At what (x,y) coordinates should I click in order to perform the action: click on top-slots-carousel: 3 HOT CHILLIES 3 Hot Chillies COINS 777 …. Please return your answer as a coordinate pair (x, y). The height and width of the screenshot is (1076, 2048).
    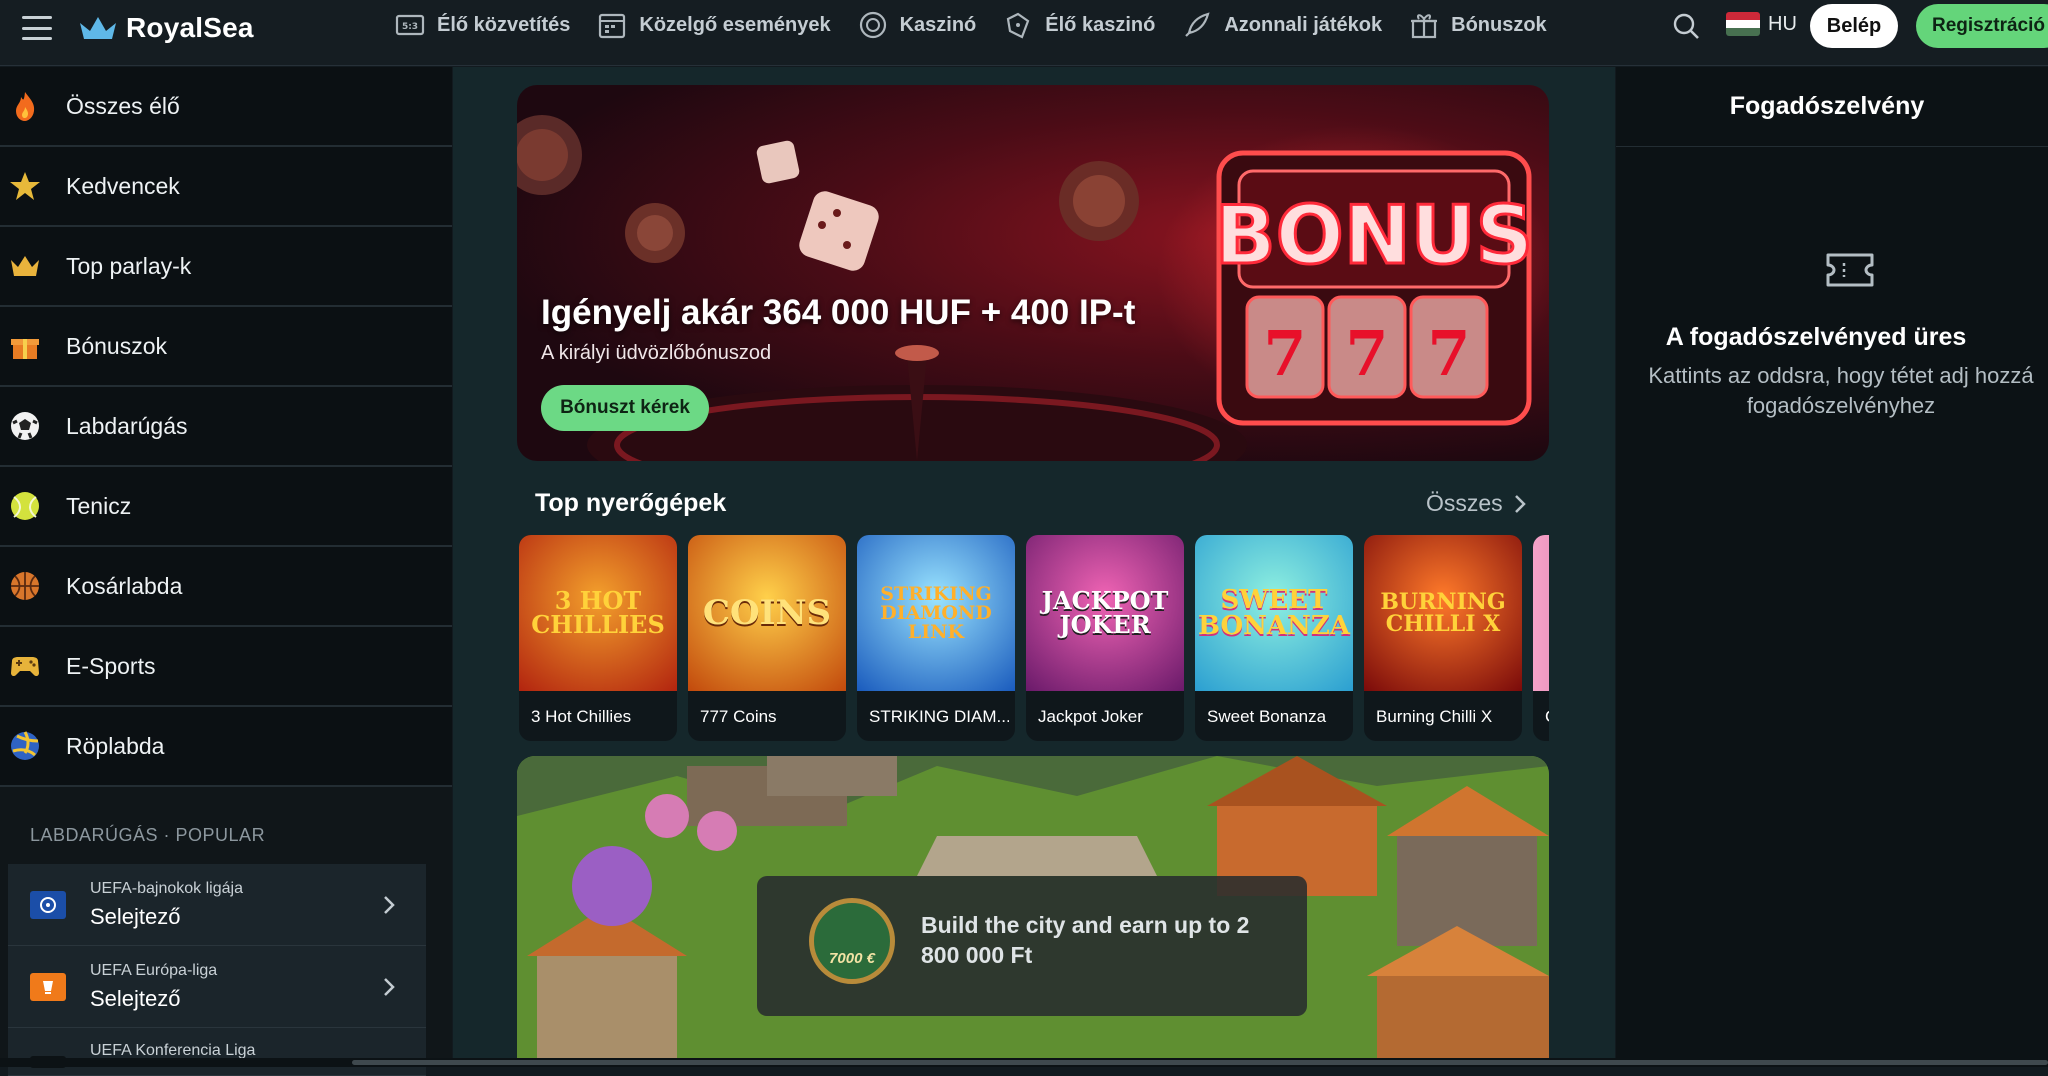
    Looking at the image, I should click on (1034, 638).